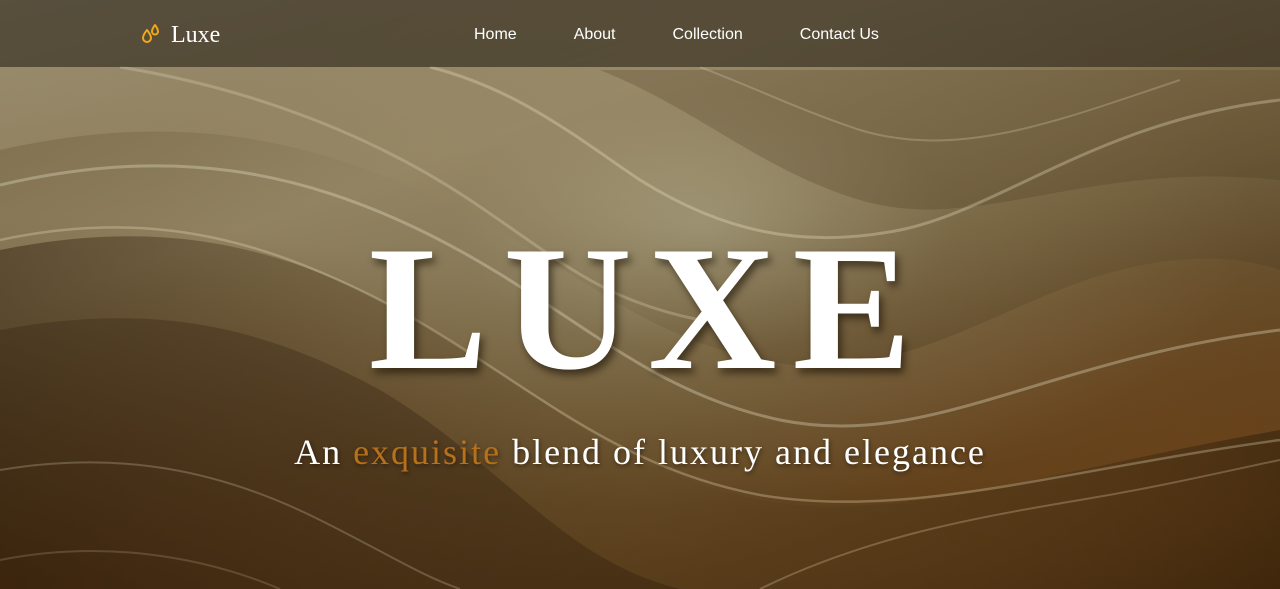 The height and width of the screenshot is (589, 1280). What do you see at coordinates (743, 452) in the screenshot?
I see `tagline-rest: blend of luxury and elegance` at bounding box center [743, 452].